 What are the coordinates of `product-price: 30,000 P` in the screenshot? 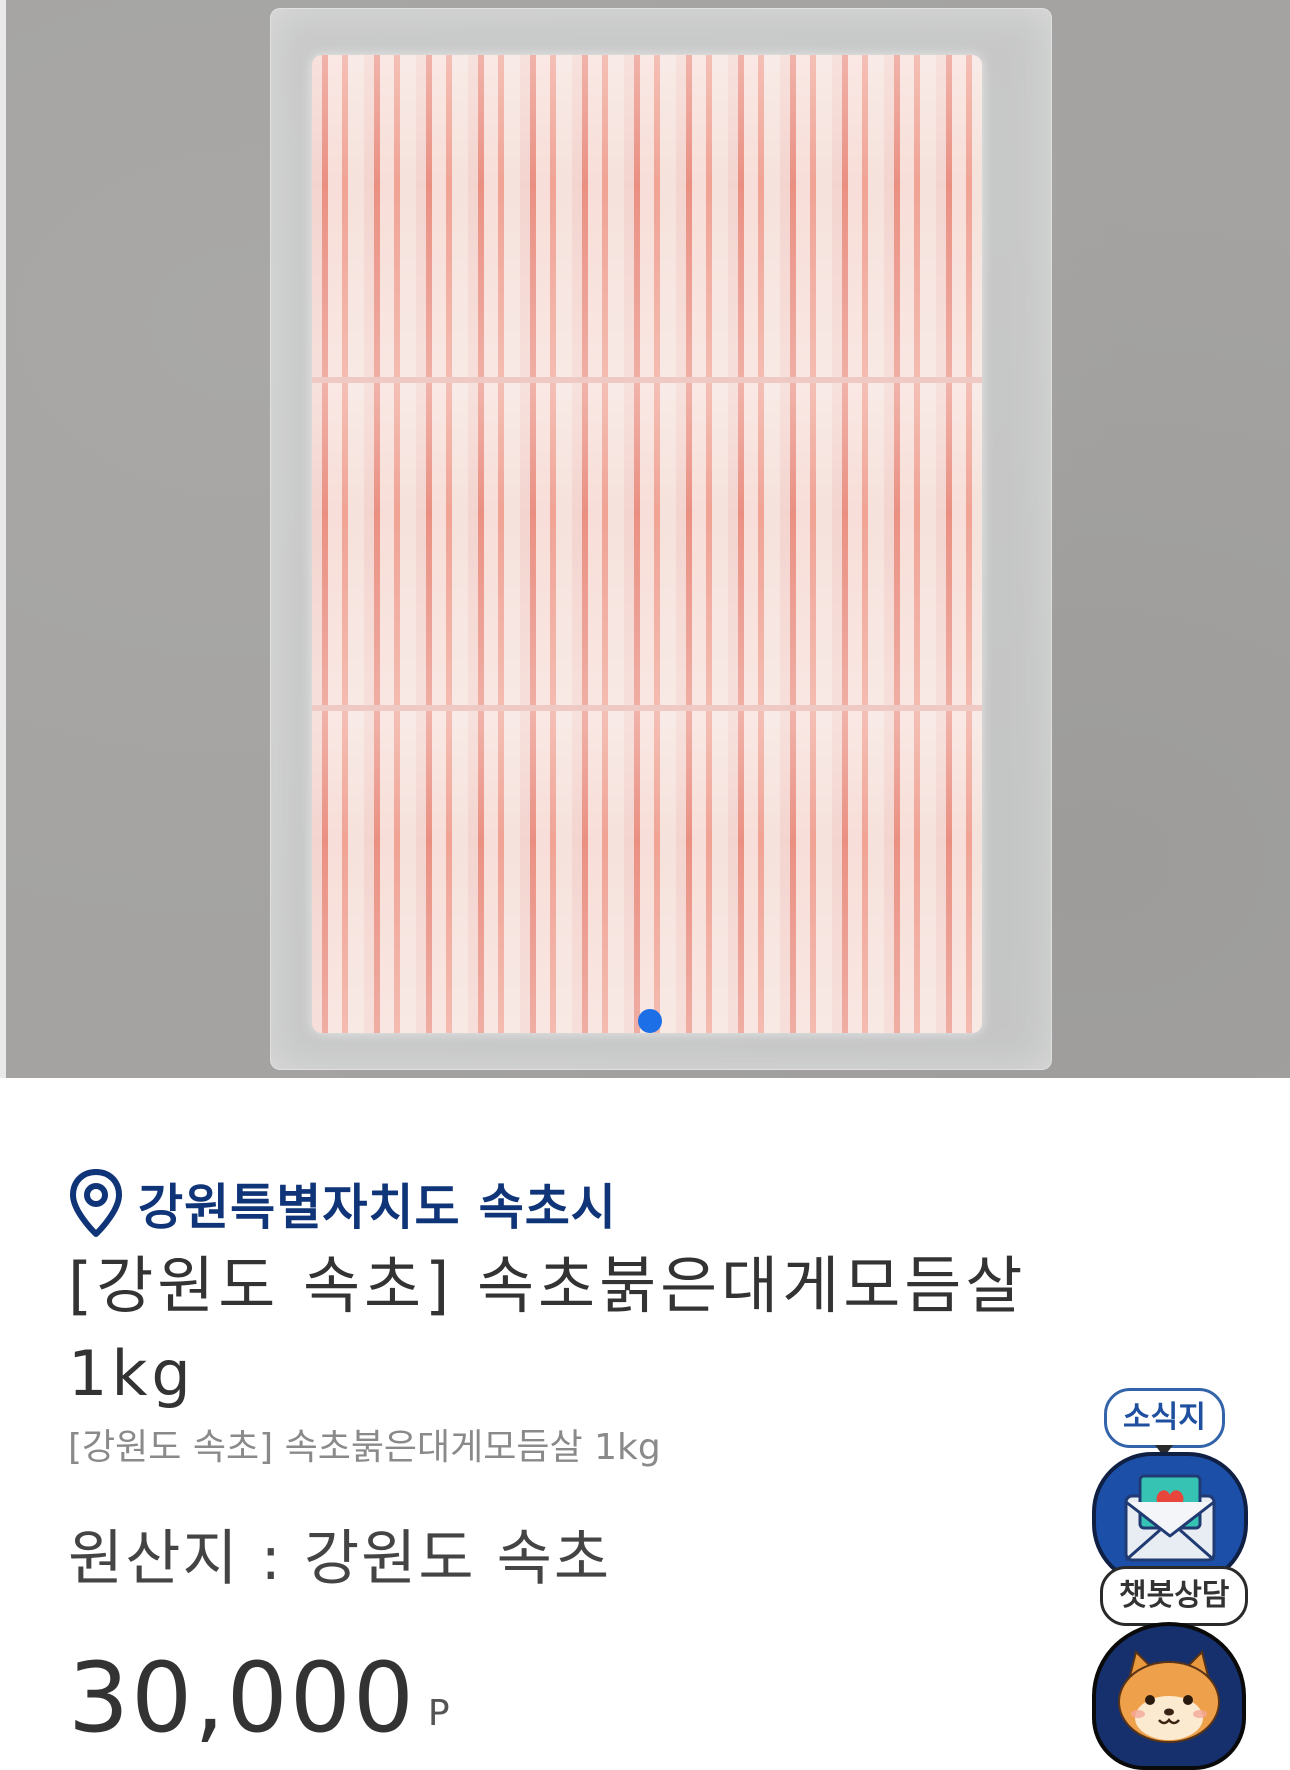 It's located at (259, 1693).